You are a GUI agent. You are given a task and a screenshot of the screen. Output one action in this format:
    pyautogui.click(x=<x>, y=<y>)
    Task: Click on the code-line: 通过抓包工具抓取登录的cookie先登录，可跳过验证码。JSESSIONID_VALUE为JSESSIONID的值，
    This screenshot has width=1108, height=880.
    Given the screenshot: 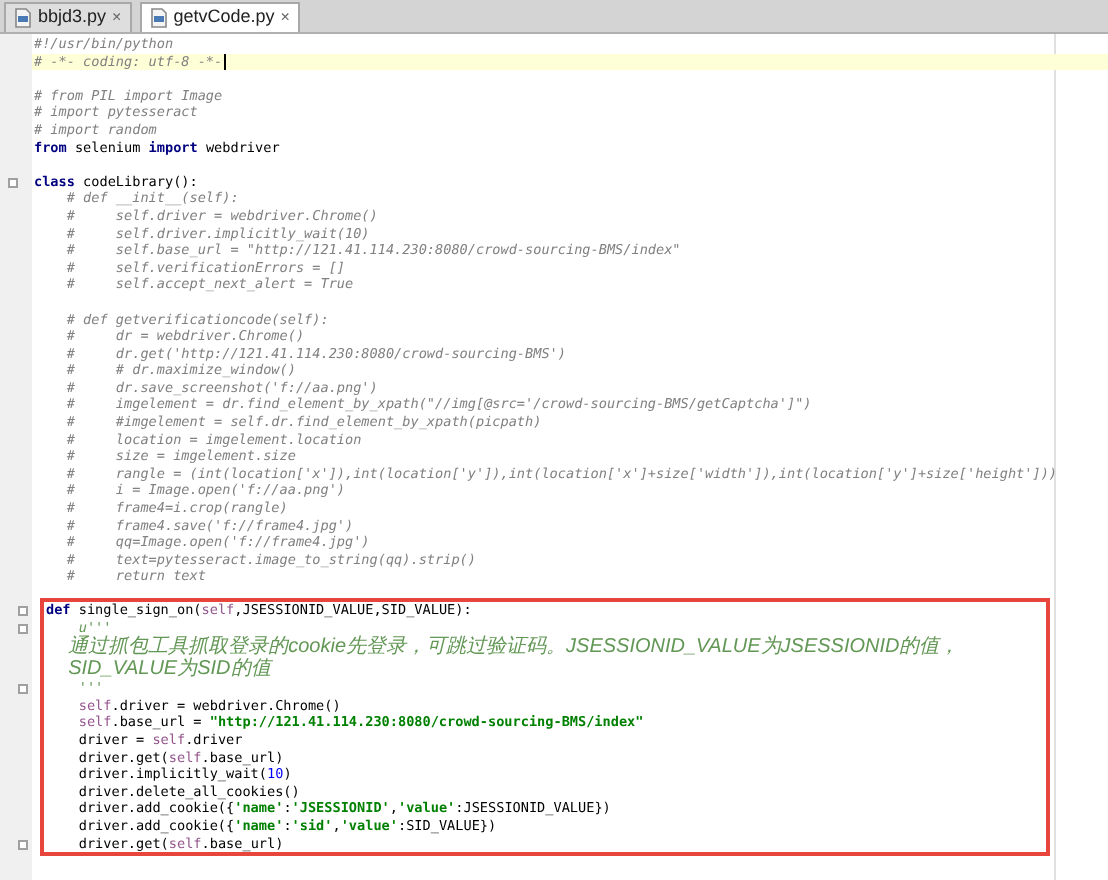 What is the action you would take?
    pyautogui.click(x=514, y=647)
    